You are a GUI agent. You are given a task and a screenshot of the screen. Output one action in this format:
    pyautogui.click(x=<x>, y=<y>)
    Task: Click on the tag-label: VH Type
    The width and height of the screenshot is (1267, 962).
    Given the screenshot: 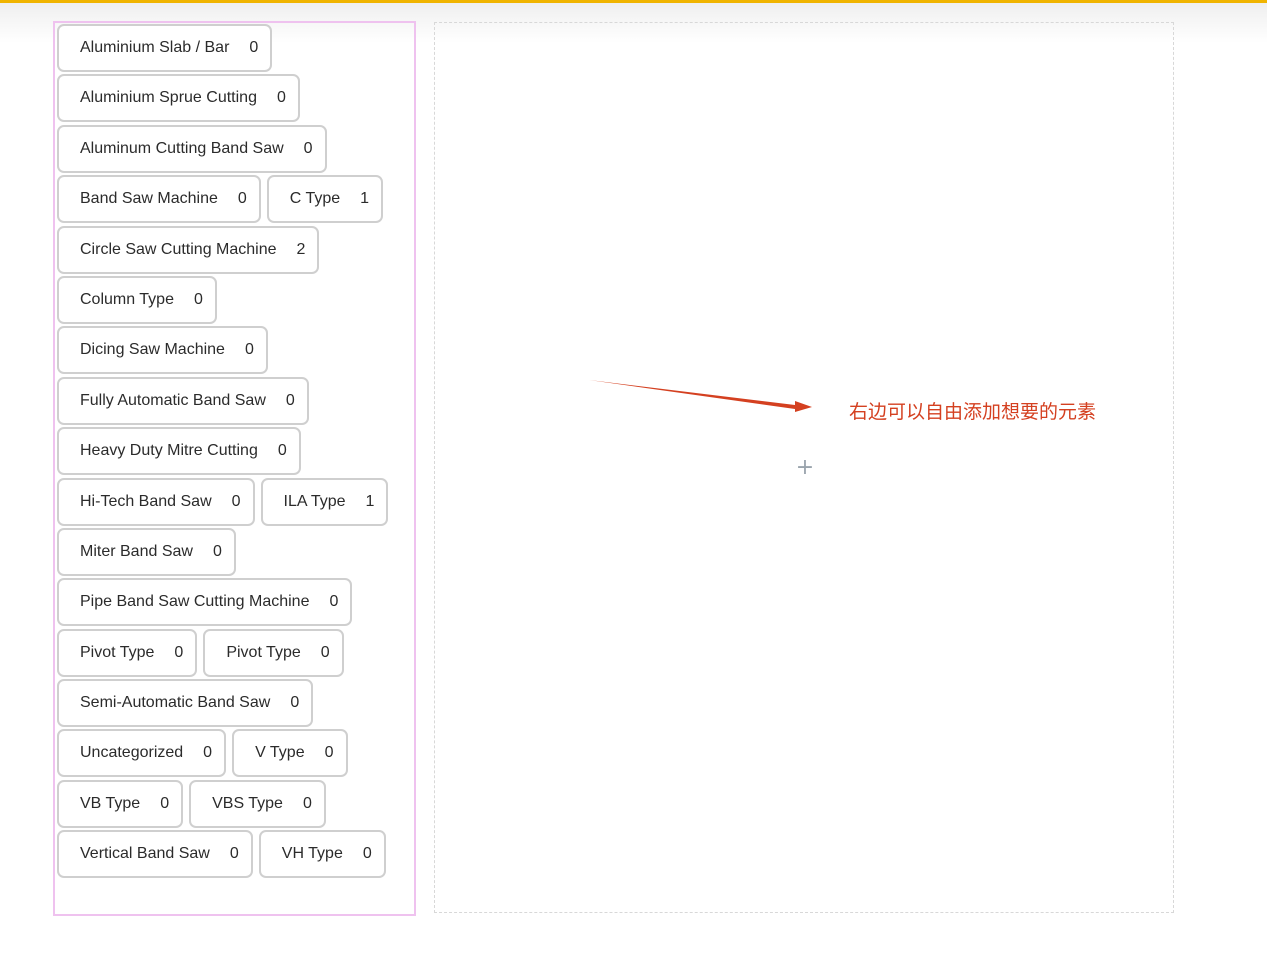 What is the action you would take?
    pyautogui.click(x=312, y=854)
    